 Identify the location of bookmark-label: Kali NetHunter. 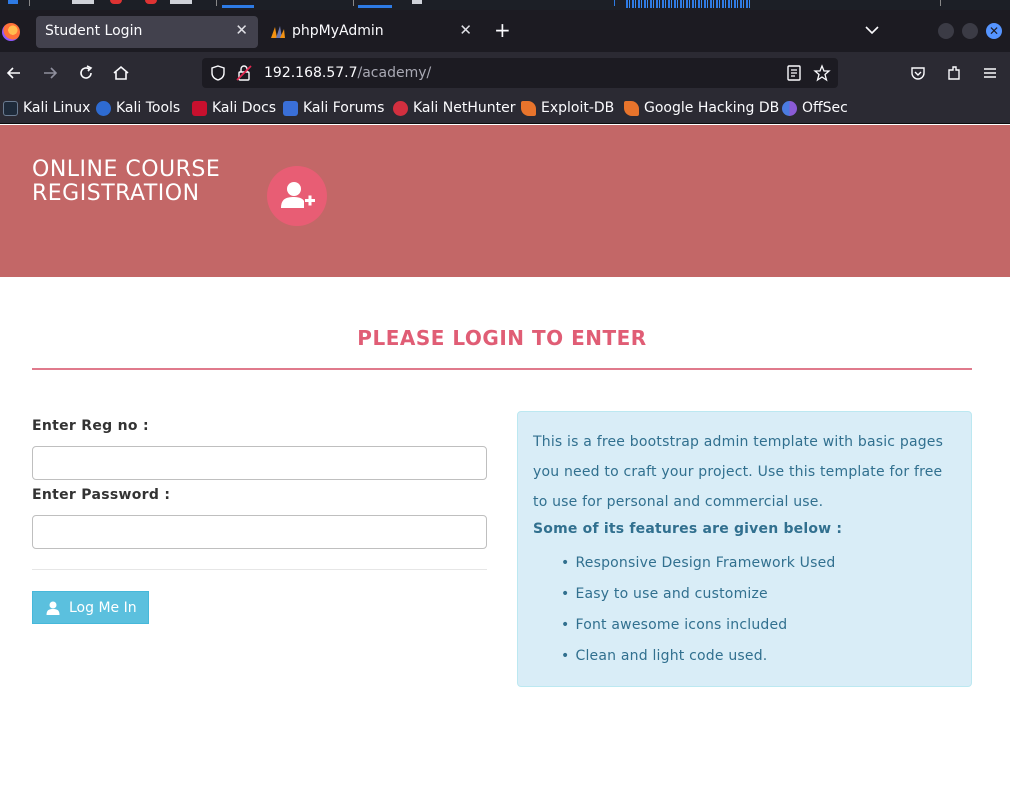
(464, 108).